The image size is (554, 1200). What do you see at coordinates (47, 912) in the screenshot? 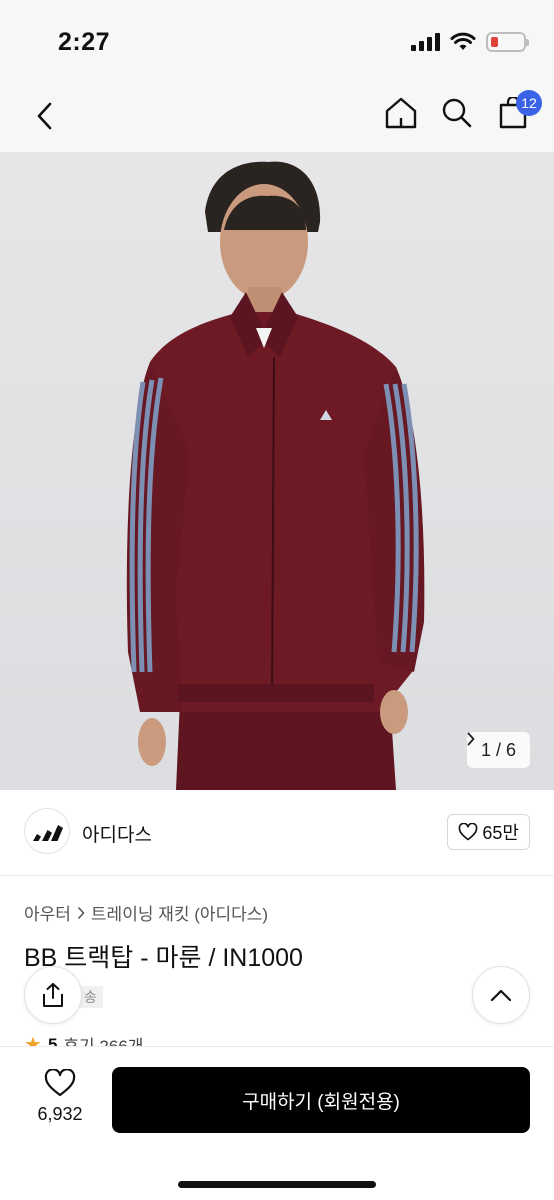
I see `breadcrumb-item: 아우터` at bounding box center [47, 912].